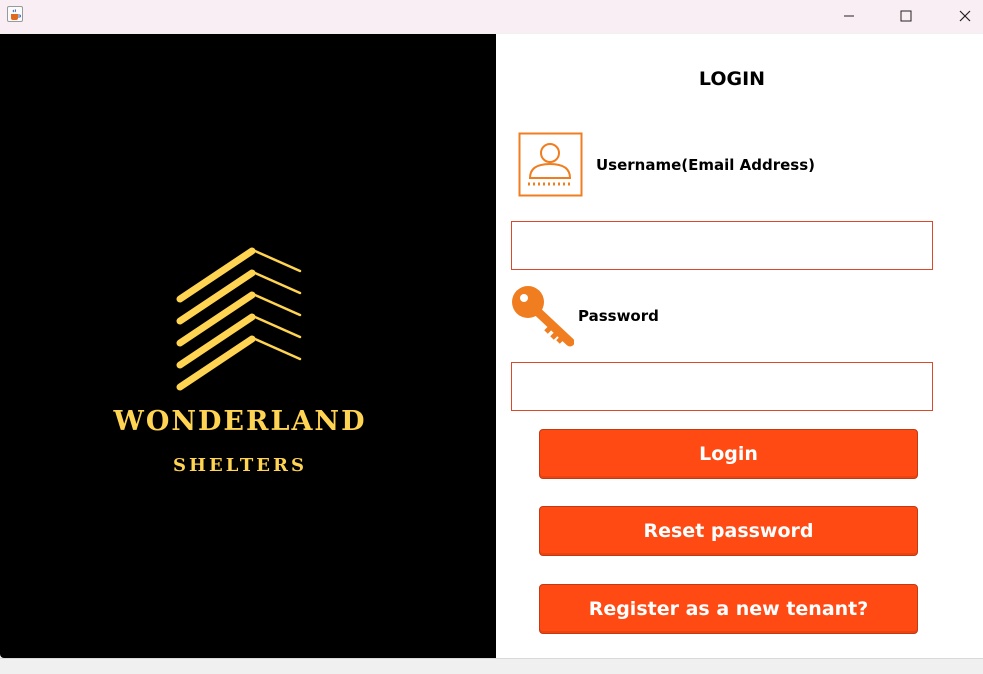  What do you see at coordinates (728, 609) in the screenshot?
I see `register-tenant-button: Register as a new tenant?` at bounding box center [728, 609].